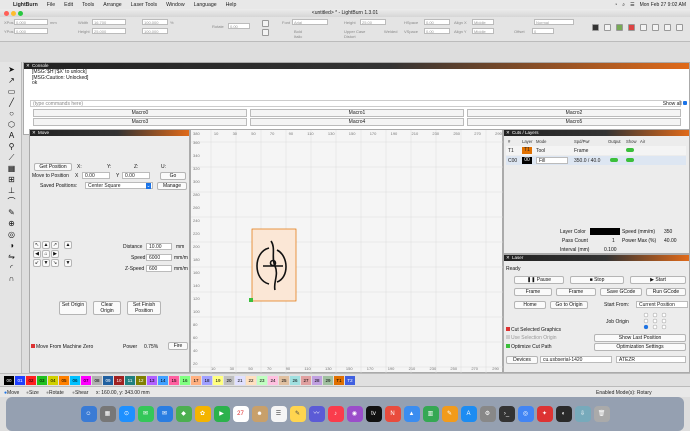 Image resolution: width=690 pixels, height=431 pixels. Describe the element at coordinates (55, 245) in the screenshot. I see `jog-up-right-icon: ↗` at that location.